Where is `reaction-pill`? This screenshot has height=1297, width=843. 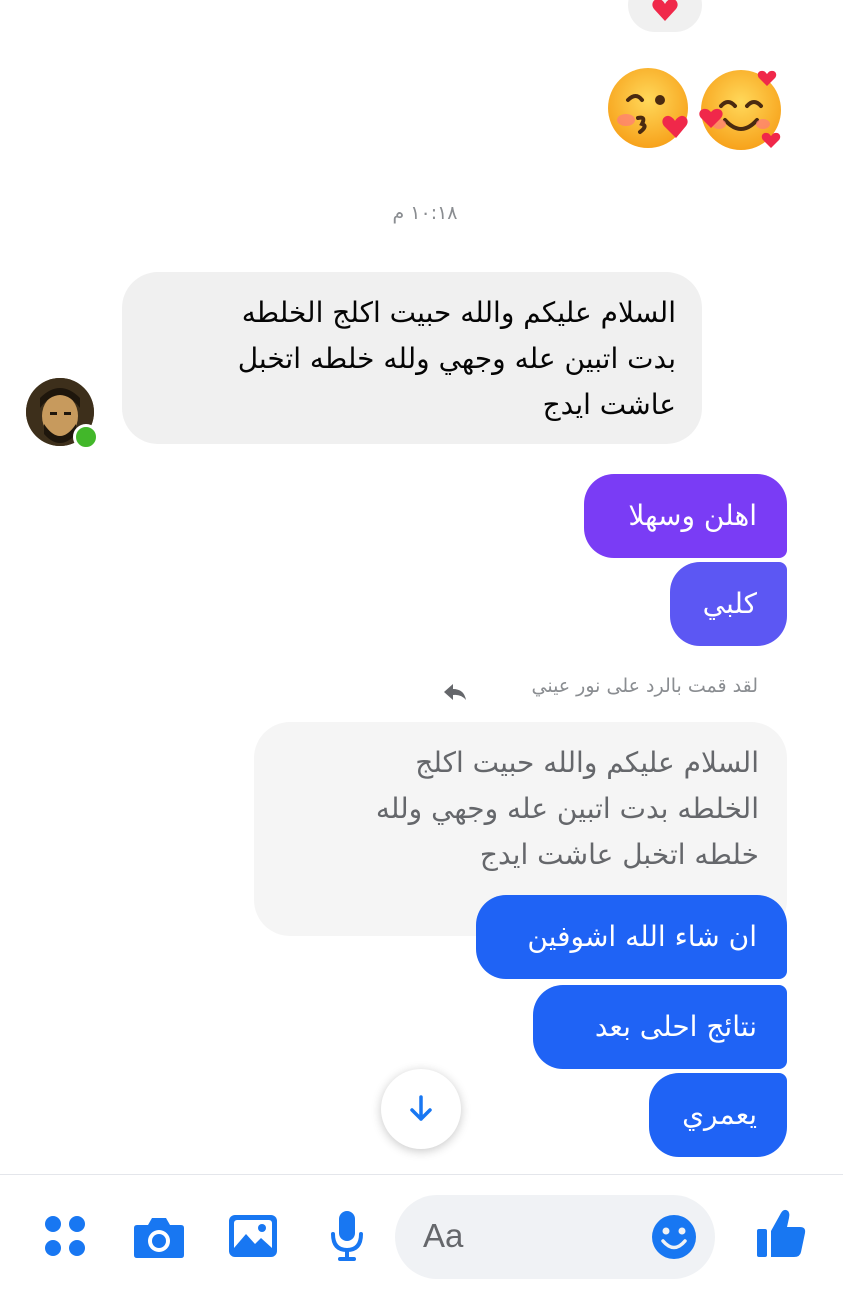 reaction-pill is located at coordinates (665, 16).